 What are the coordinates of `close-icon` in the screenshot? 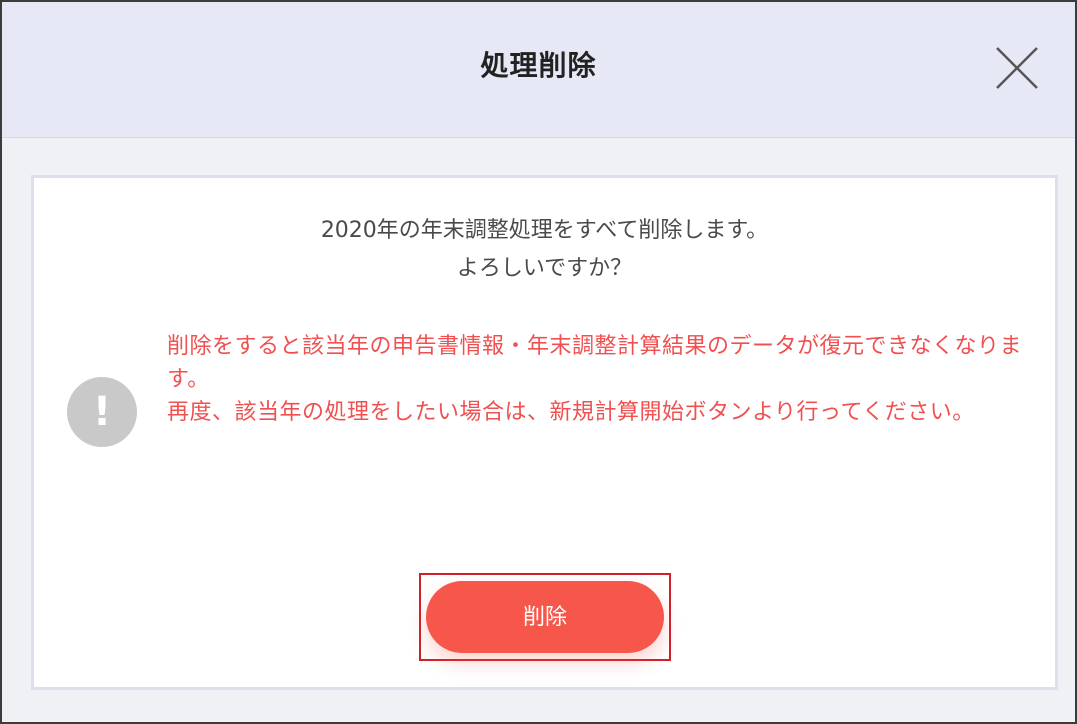 It's located at (1017, 68).